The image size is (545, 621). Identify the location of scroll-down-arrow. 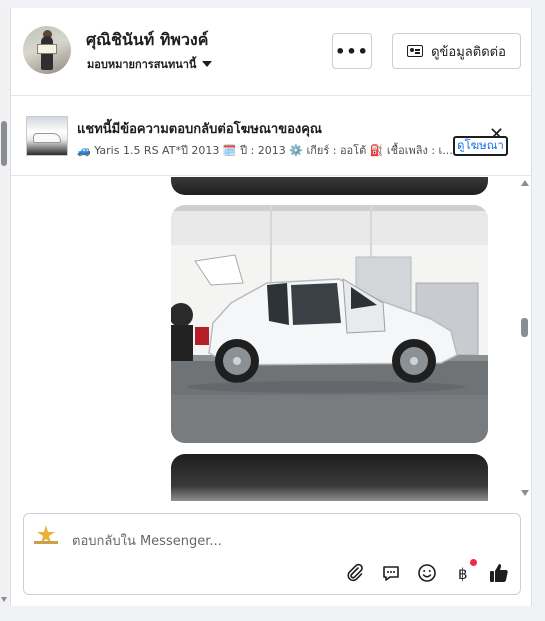
(525, 493).